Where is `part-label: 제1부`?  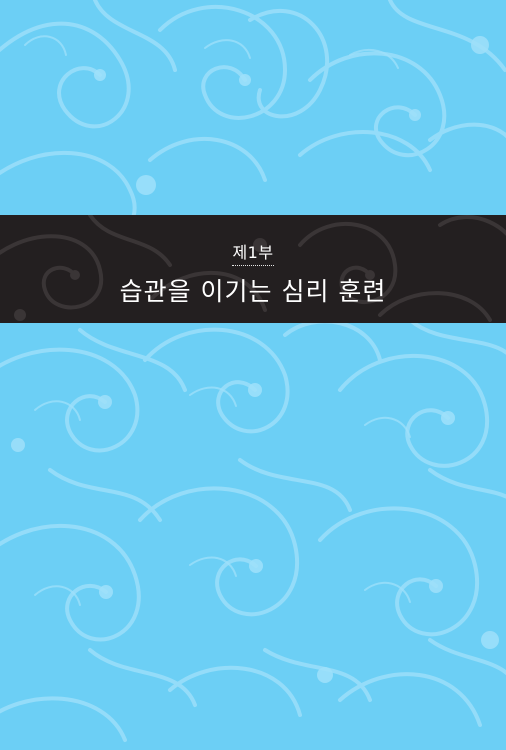 part-label: 제1부 is located at coordinates (253, 254).